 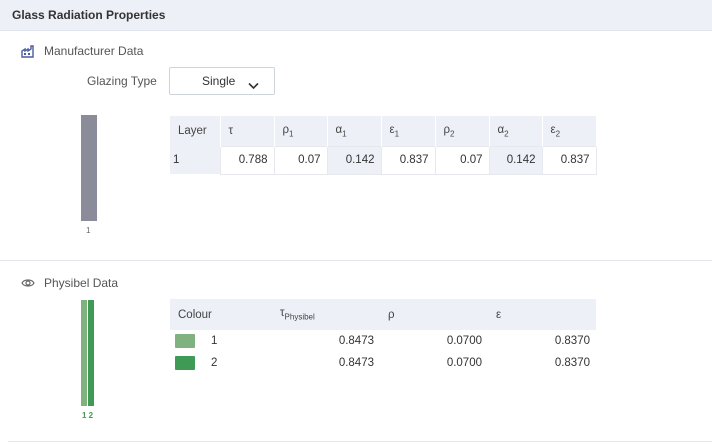 What do you see at coordinates (195, 160) in the screenshot?
I see `cell-layer: 1` at bounding box center [195, 160].